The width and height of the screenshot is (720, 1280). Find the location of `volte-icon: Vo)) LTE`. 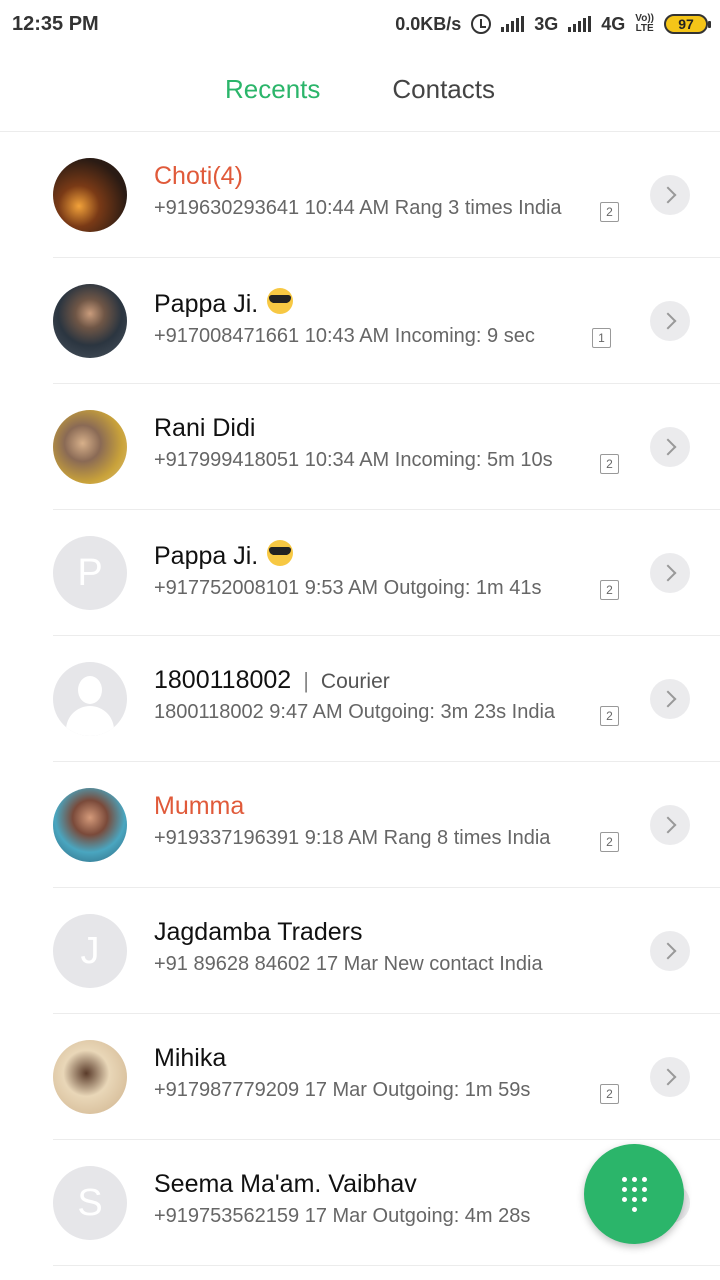

volte-icon: Vo)) LTE is located at coordinates (644, 24).